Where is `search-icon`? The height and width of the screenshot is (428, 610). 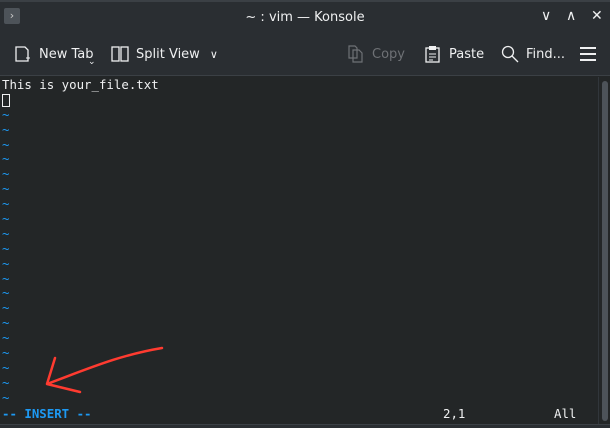
search-icon is located at coordinates (510, 54).